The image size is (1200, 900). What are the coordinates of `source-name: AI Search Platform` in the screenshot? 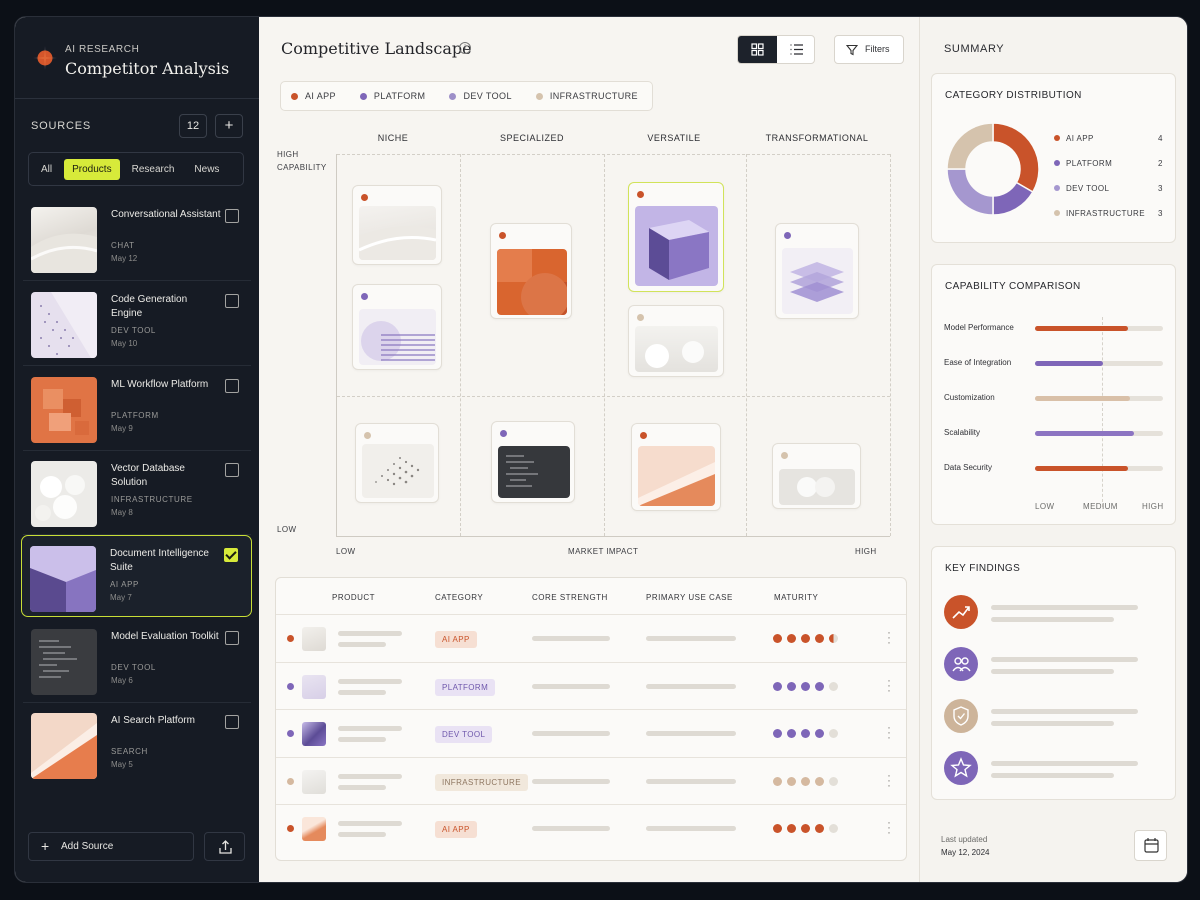 It's located at (153, 720).